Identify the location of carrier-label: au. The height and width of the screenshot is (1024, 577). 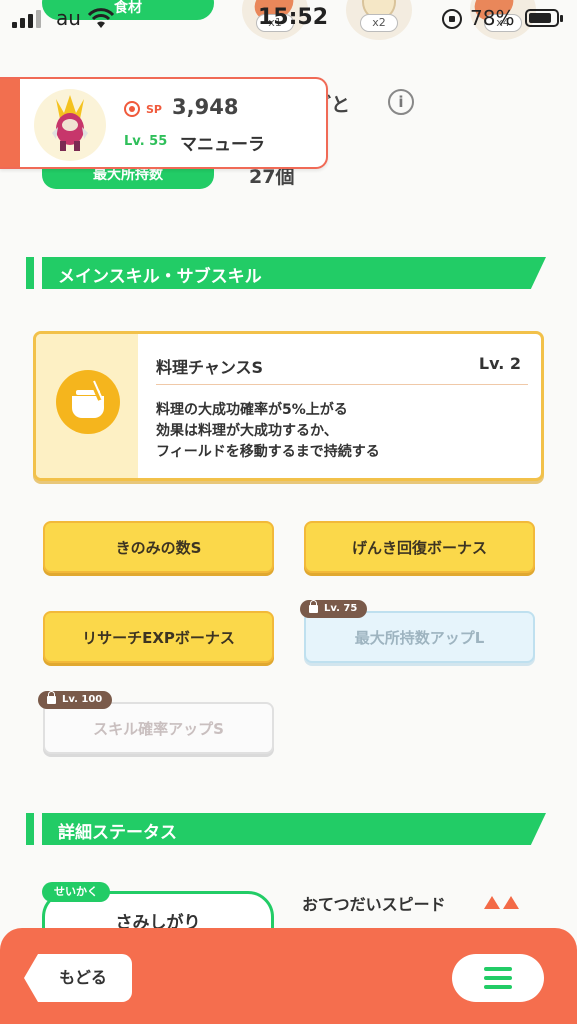
(68, 18).